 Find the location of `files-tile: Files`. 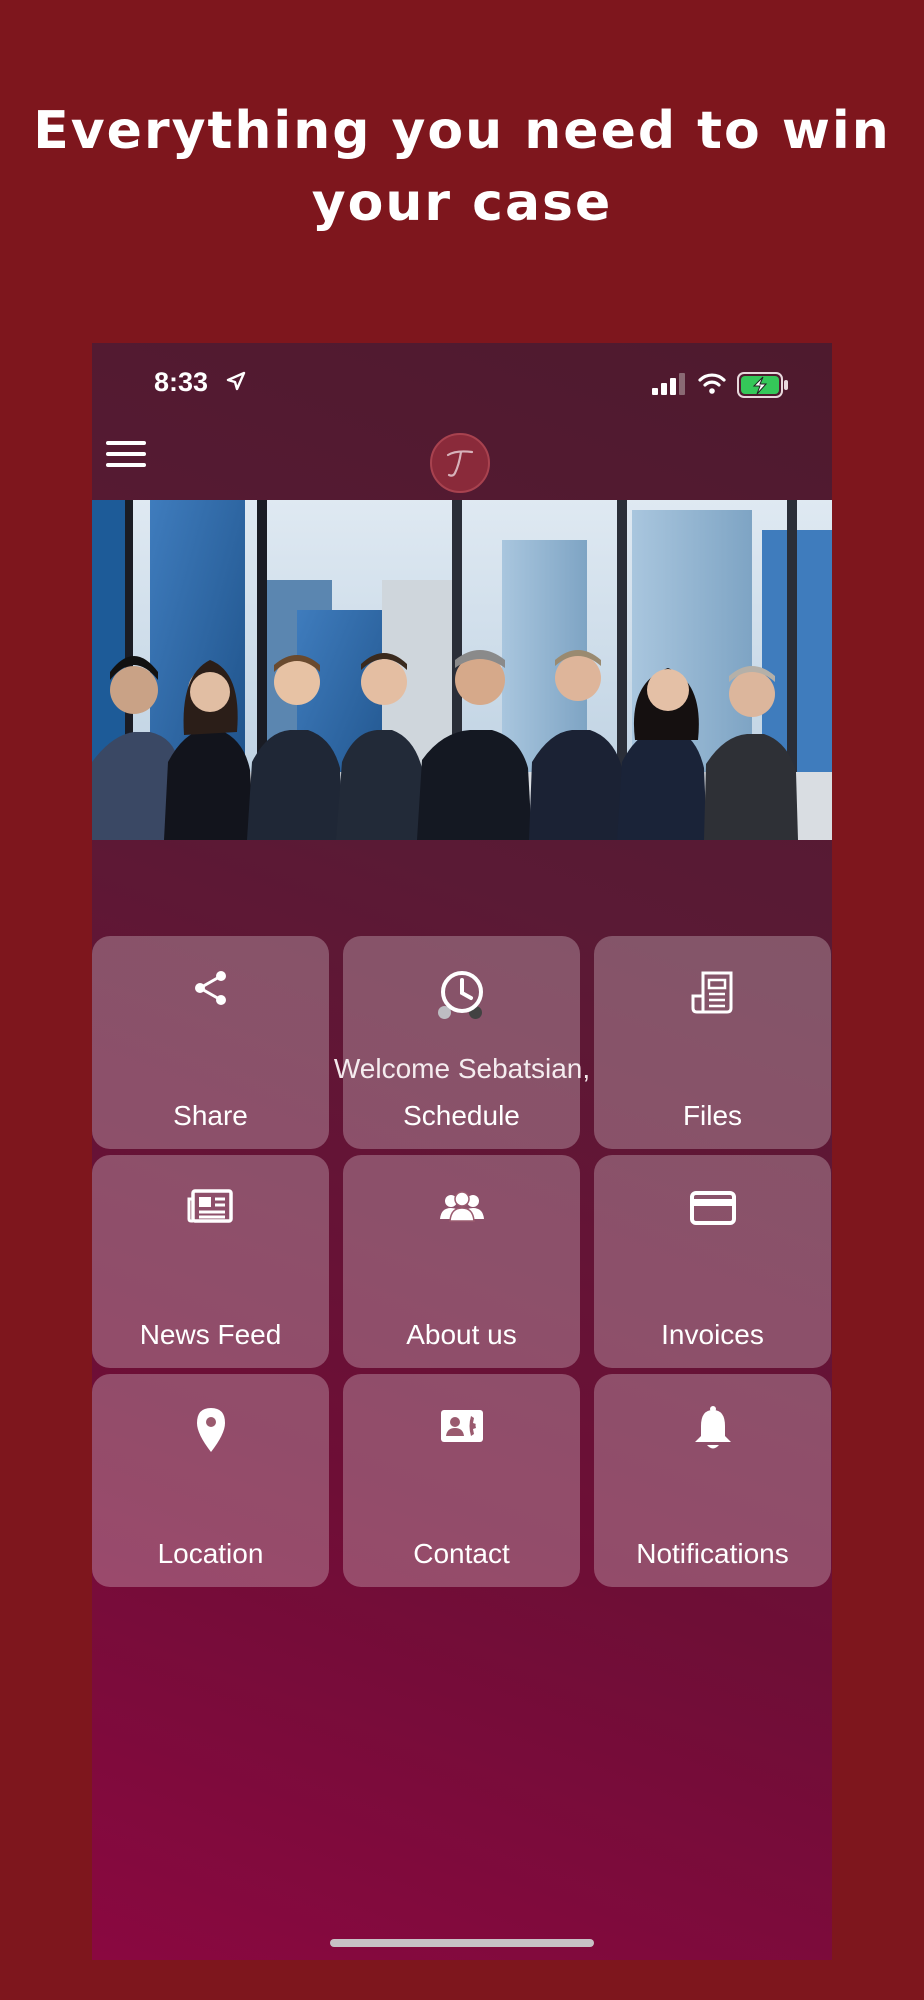

files-tile: Files is located at coordinates (712, 1042).